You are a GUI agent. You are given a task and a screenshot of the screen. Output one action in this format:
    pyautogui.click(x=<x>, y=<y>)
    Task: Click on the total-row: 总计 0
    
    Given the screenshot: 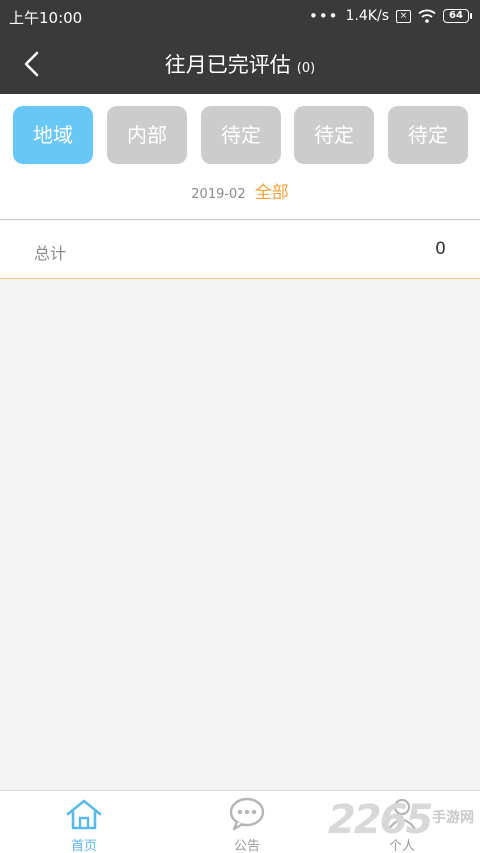 What is the action you would take?
    pyautogui.click(x=240, y=250)
    